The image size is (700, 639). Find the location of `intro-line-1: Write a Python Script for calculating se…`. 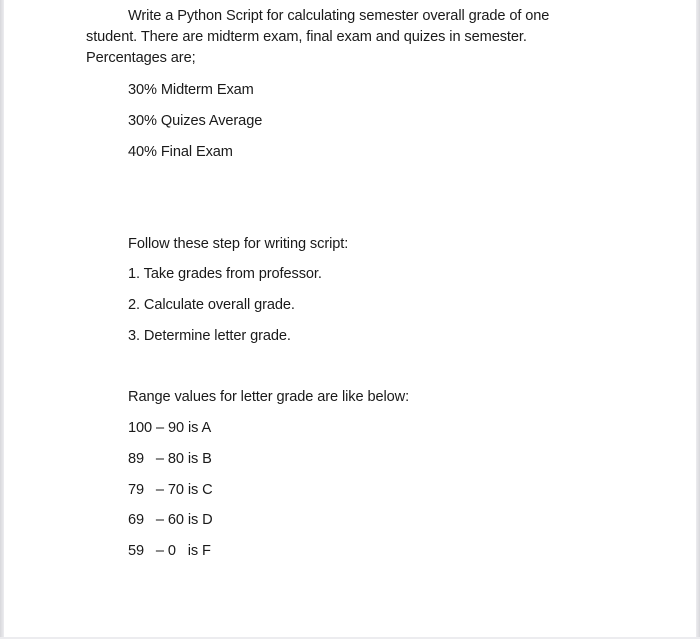

intro-line-1: Write a Python Script for calculating se… is located at coordinates (339, 16).